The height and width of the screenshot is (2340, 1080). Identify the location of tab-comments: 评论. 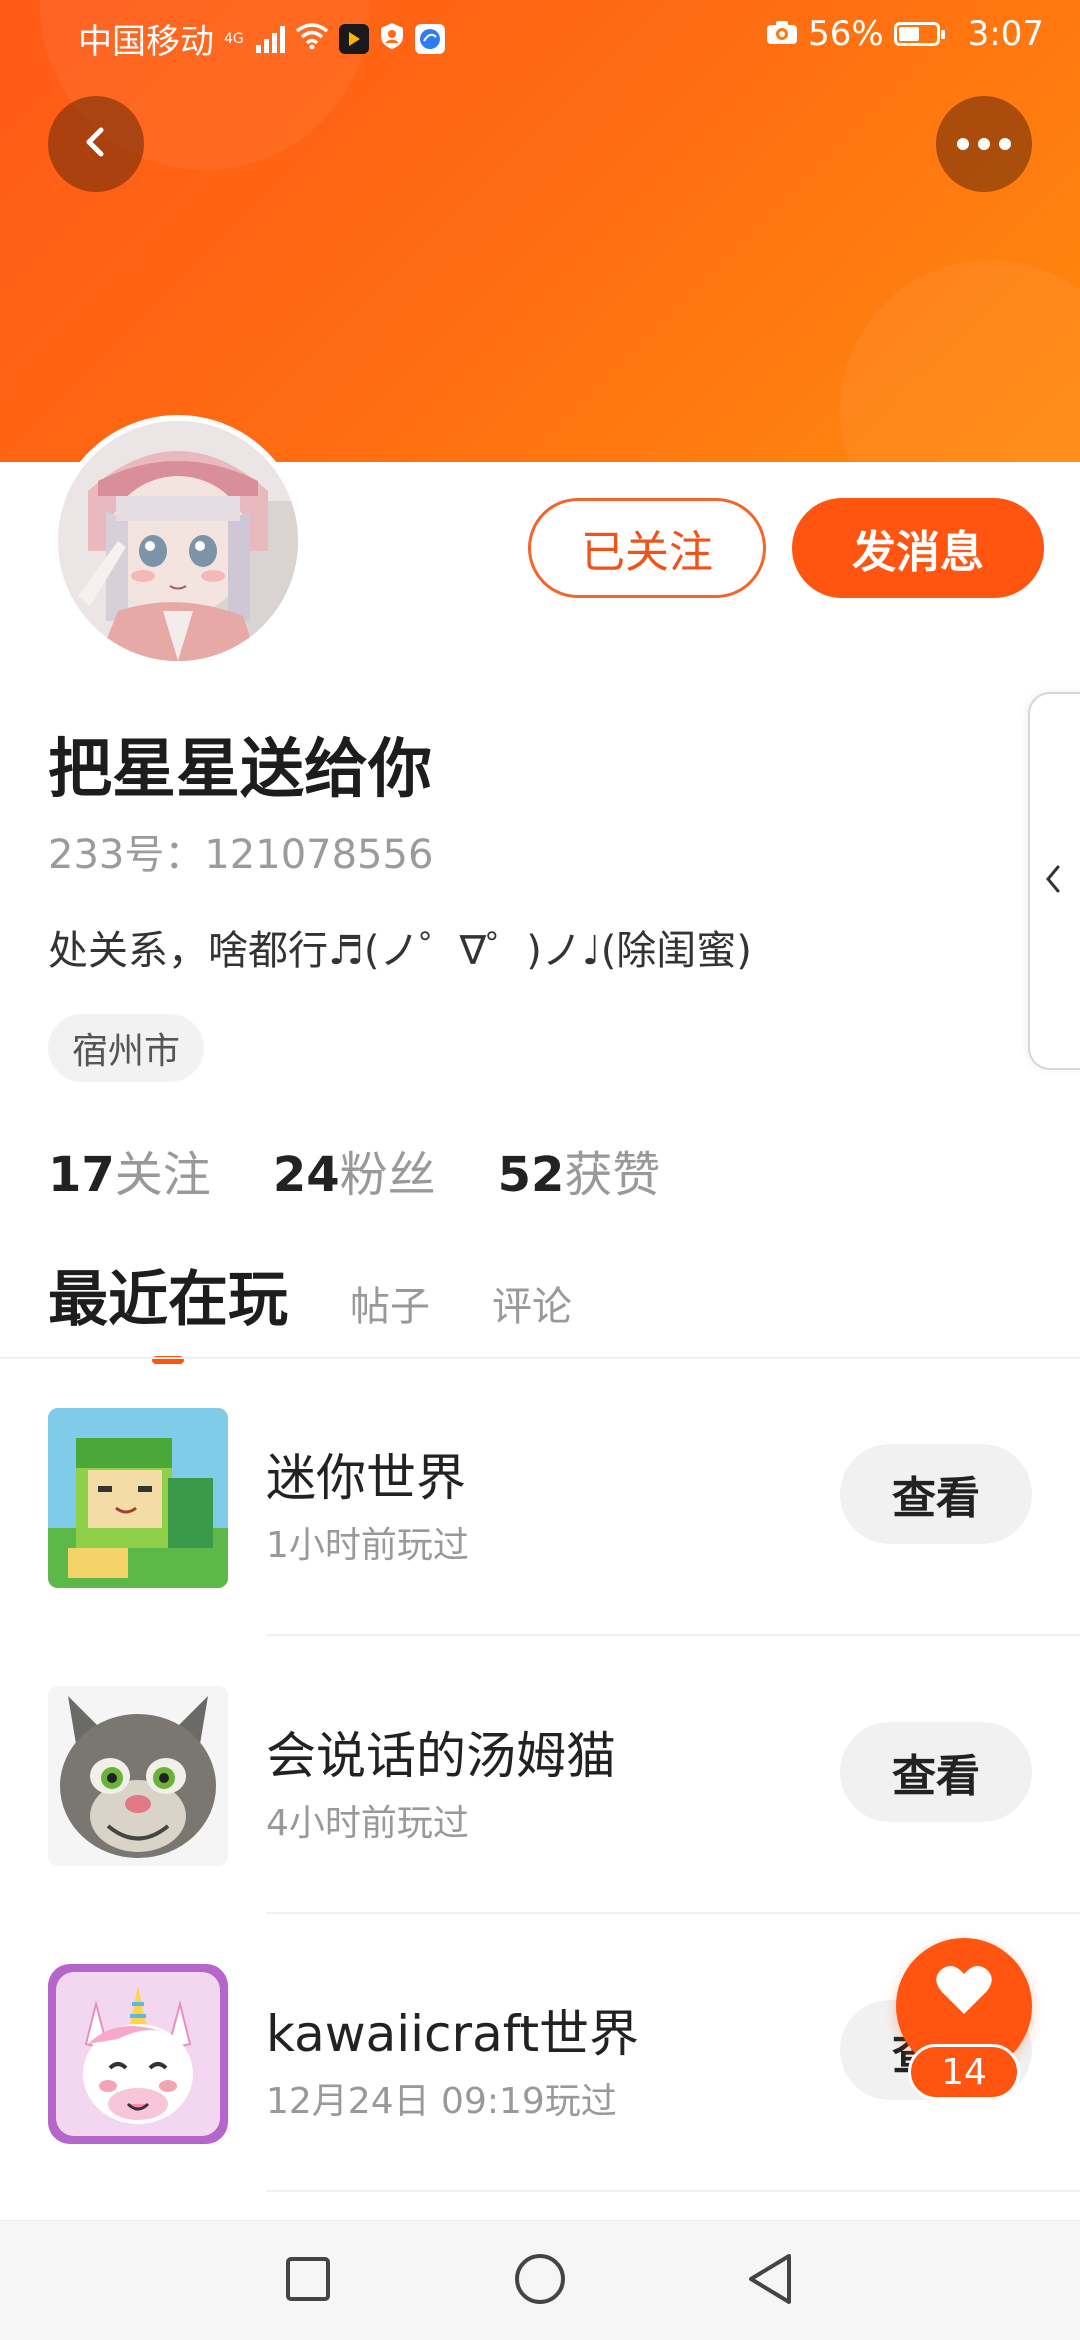
(532, 1317).